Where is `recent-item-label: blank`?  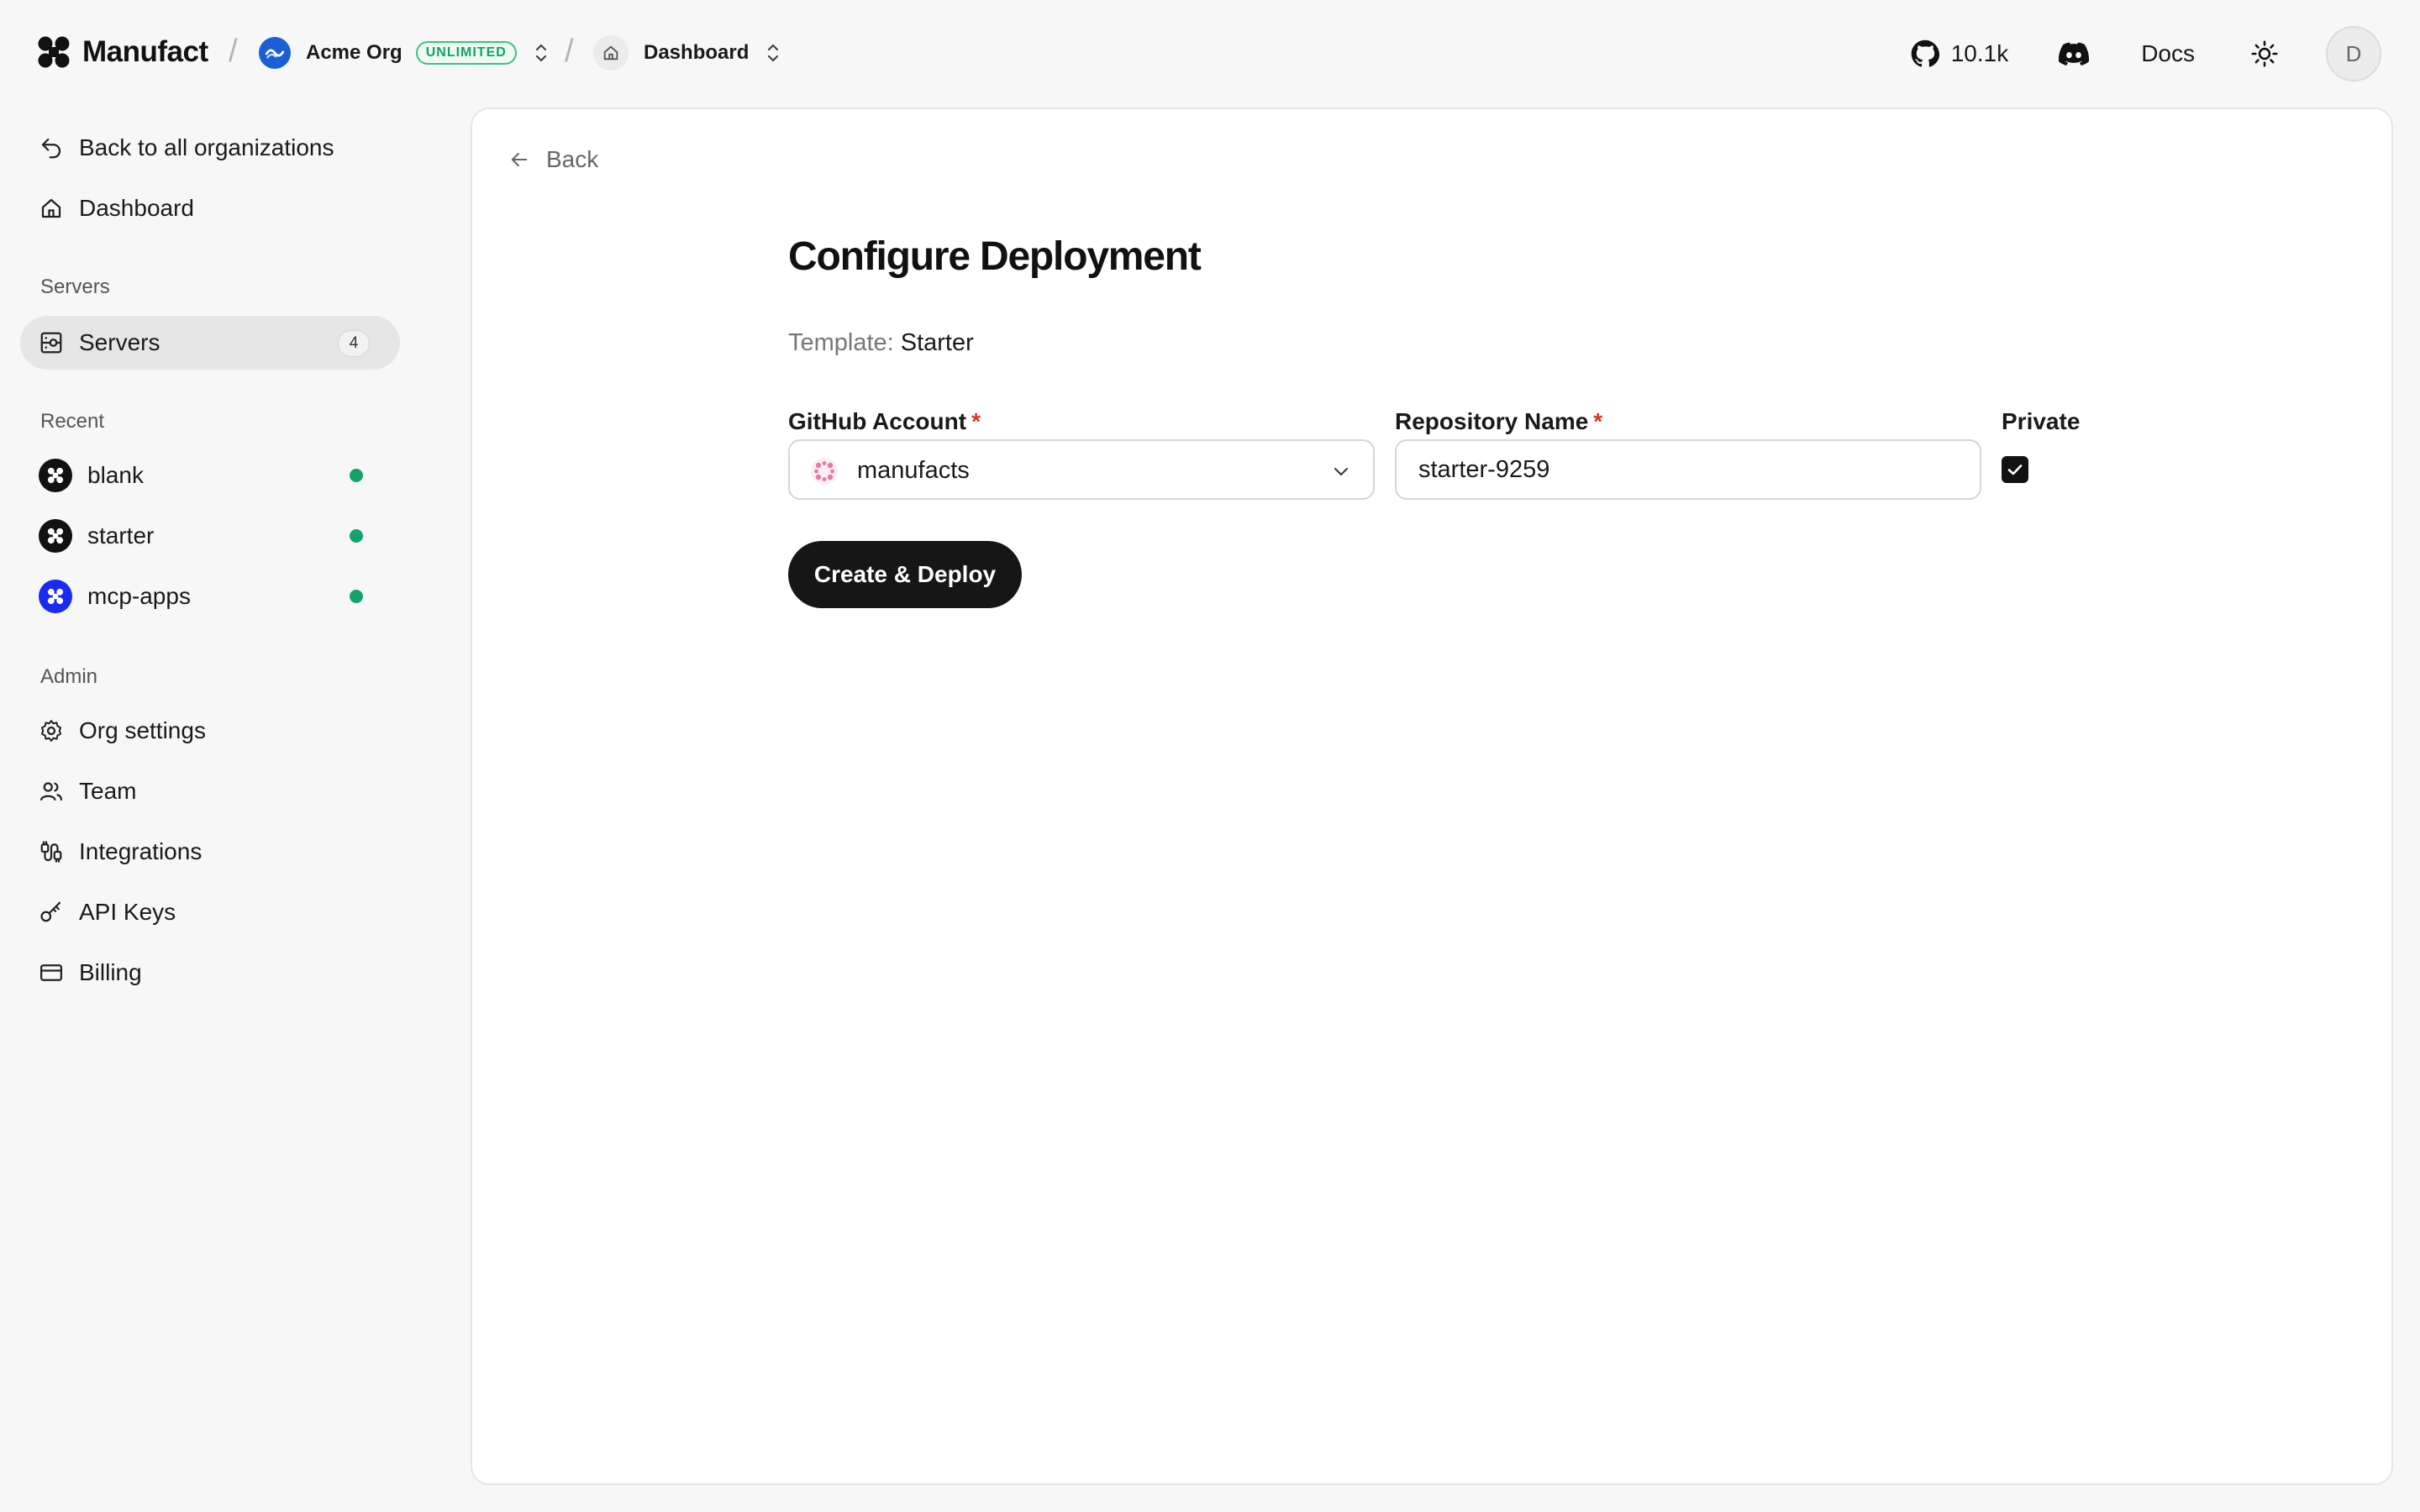 recent-item-label: blank is located at coordinates (116, 475).